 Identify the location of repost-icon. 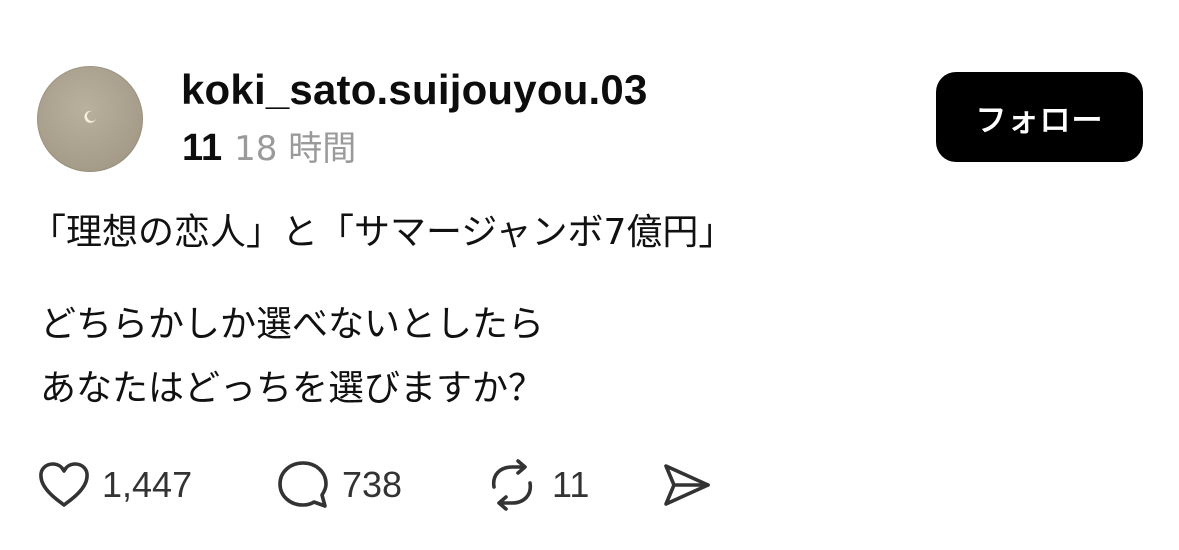
(512, 485).